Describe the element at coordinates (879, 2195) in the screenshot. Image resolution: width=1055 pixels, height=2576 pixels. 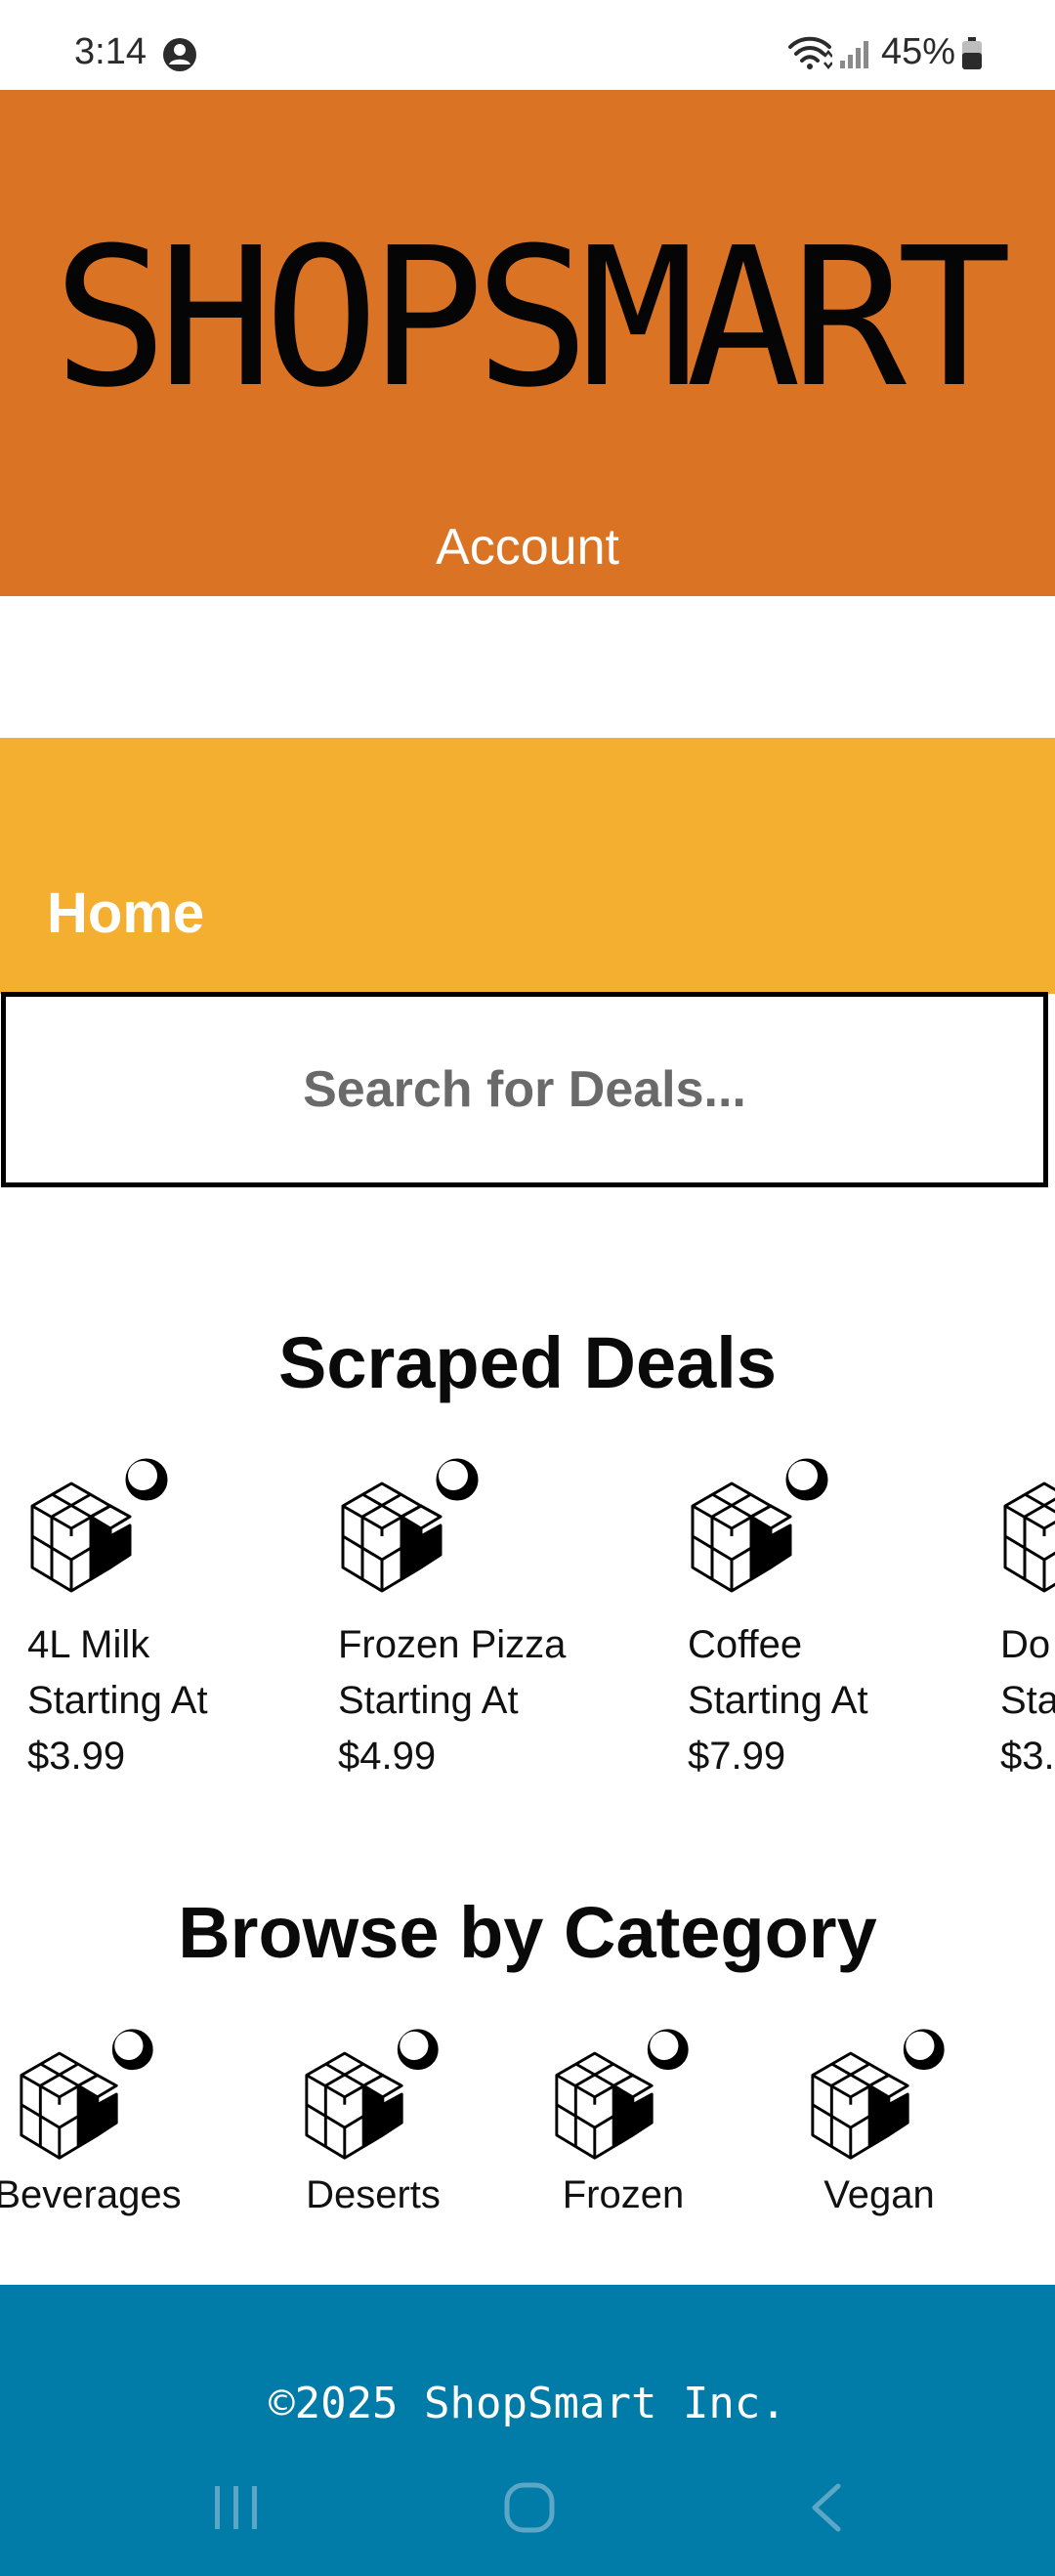
I see `category-label: Vegan` at that location.